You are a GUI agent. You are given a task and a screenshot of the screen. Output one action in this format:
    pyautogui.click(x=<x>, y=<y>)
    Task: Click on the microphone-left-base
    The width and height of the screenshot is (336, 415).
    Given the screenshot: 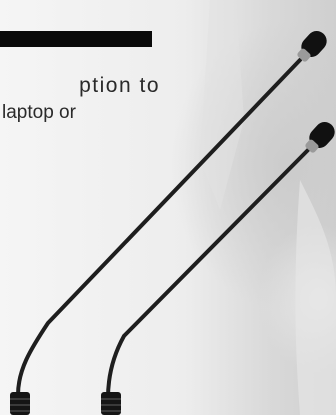 What is the action you would take?
    pyautogui.click(x=20, y=403)
    